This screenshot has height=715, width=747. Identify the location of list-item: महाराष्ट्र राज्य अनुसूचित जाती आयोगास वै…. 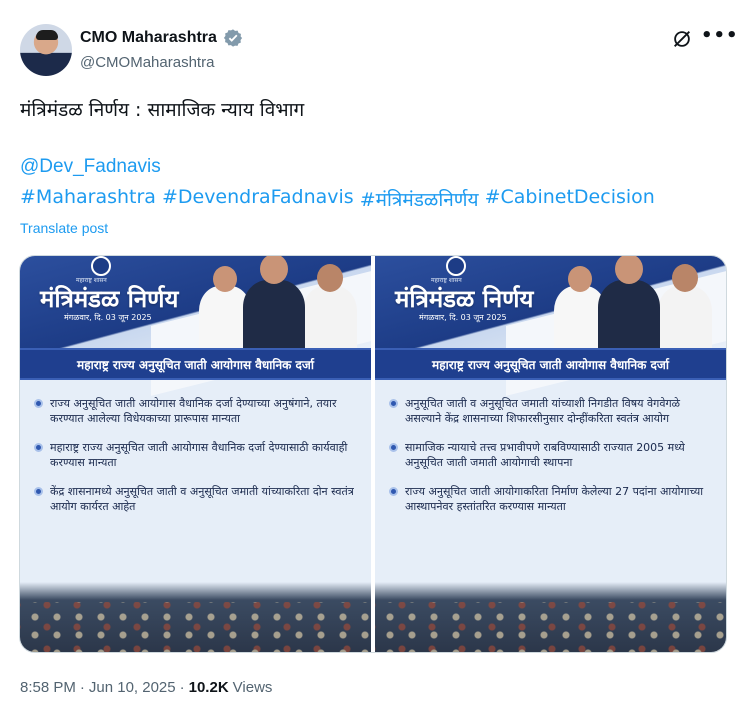
(196, 455).